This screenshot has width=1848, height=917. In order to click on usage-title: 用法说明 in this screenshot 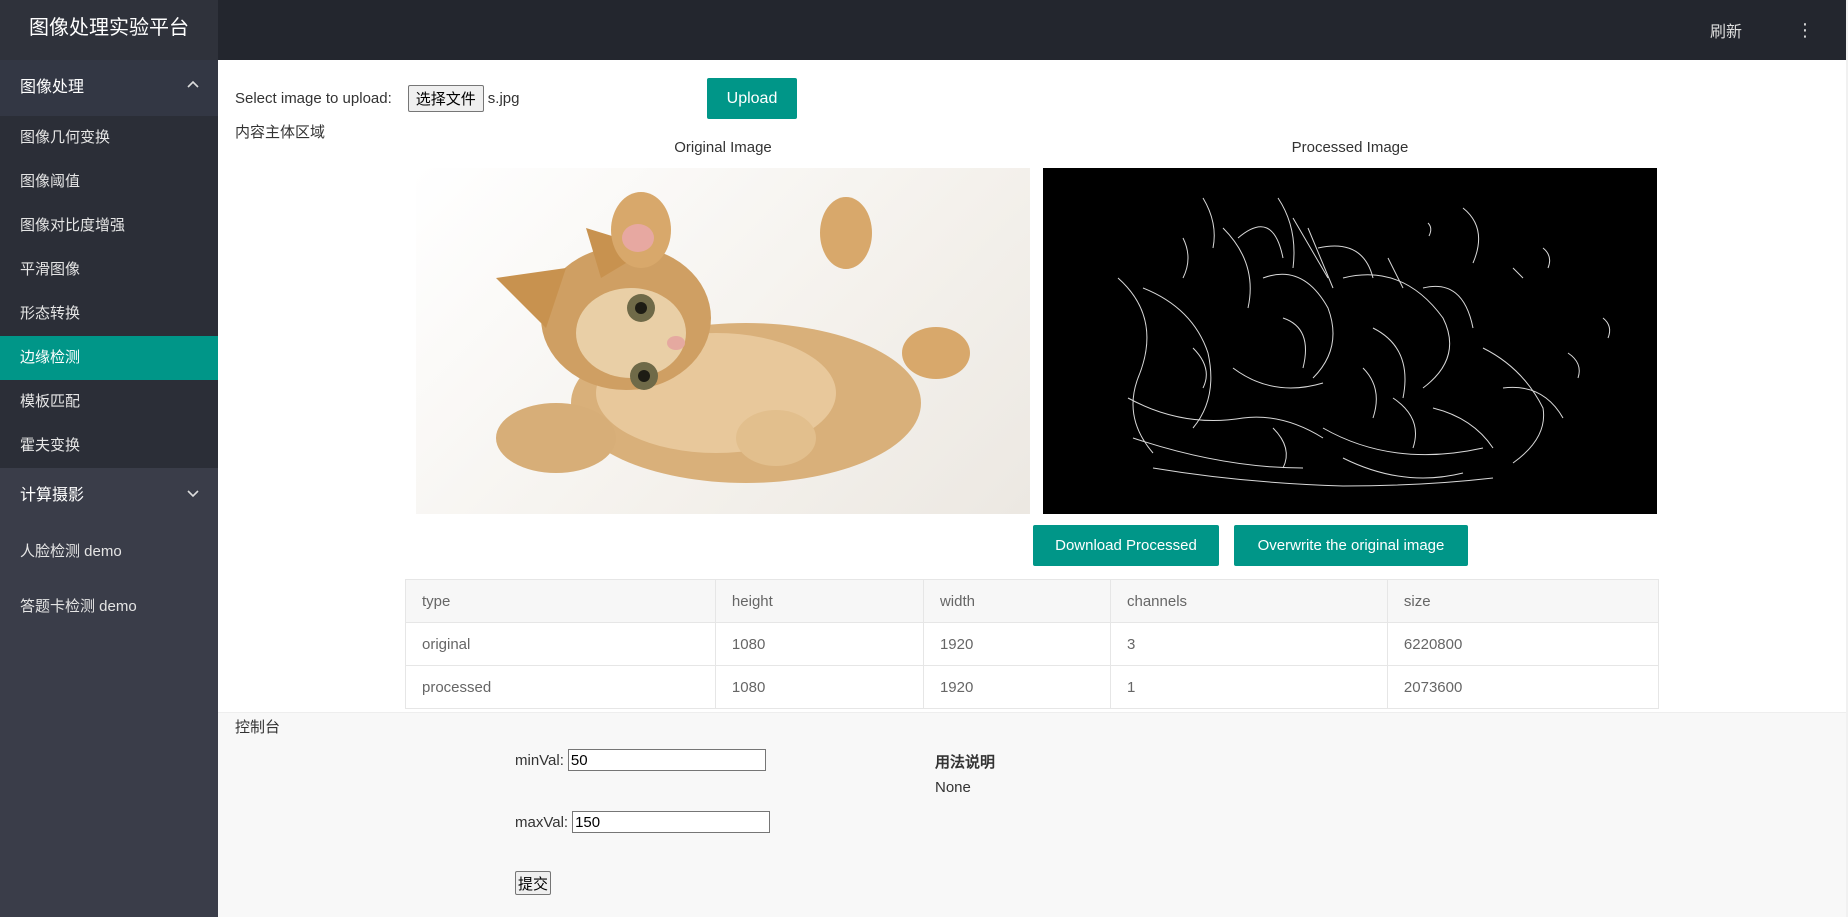, I will do `click(965, 762)`.